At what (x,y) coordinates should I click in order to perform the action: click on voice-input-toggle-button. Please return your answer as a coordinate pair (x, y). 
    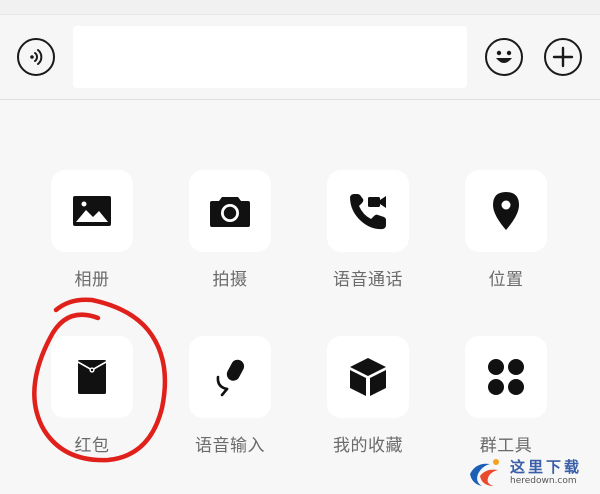
    Looking at the image, I should click on (36, 57).